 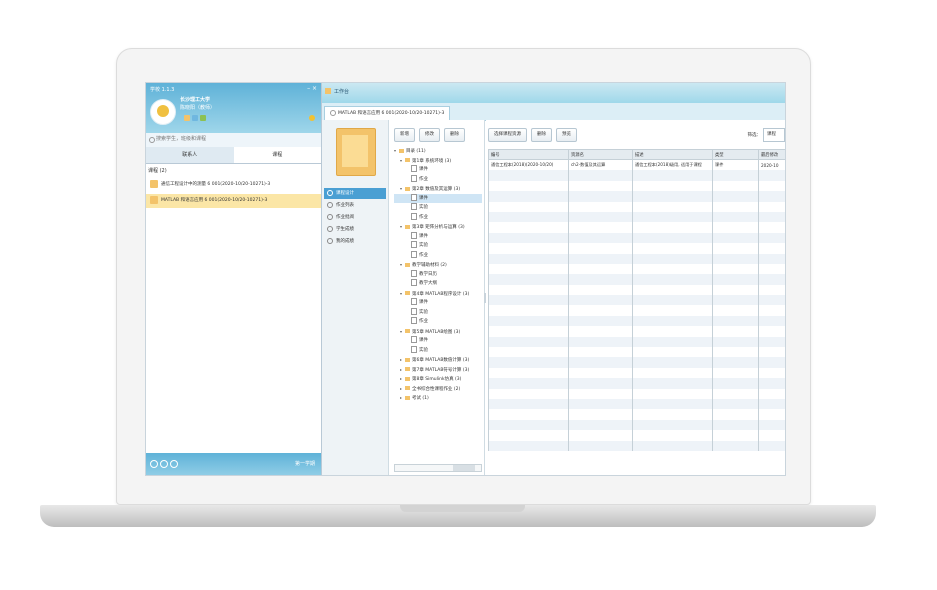 I want to click on tree-node-label: 教学日历, so click(x=428, y=274).